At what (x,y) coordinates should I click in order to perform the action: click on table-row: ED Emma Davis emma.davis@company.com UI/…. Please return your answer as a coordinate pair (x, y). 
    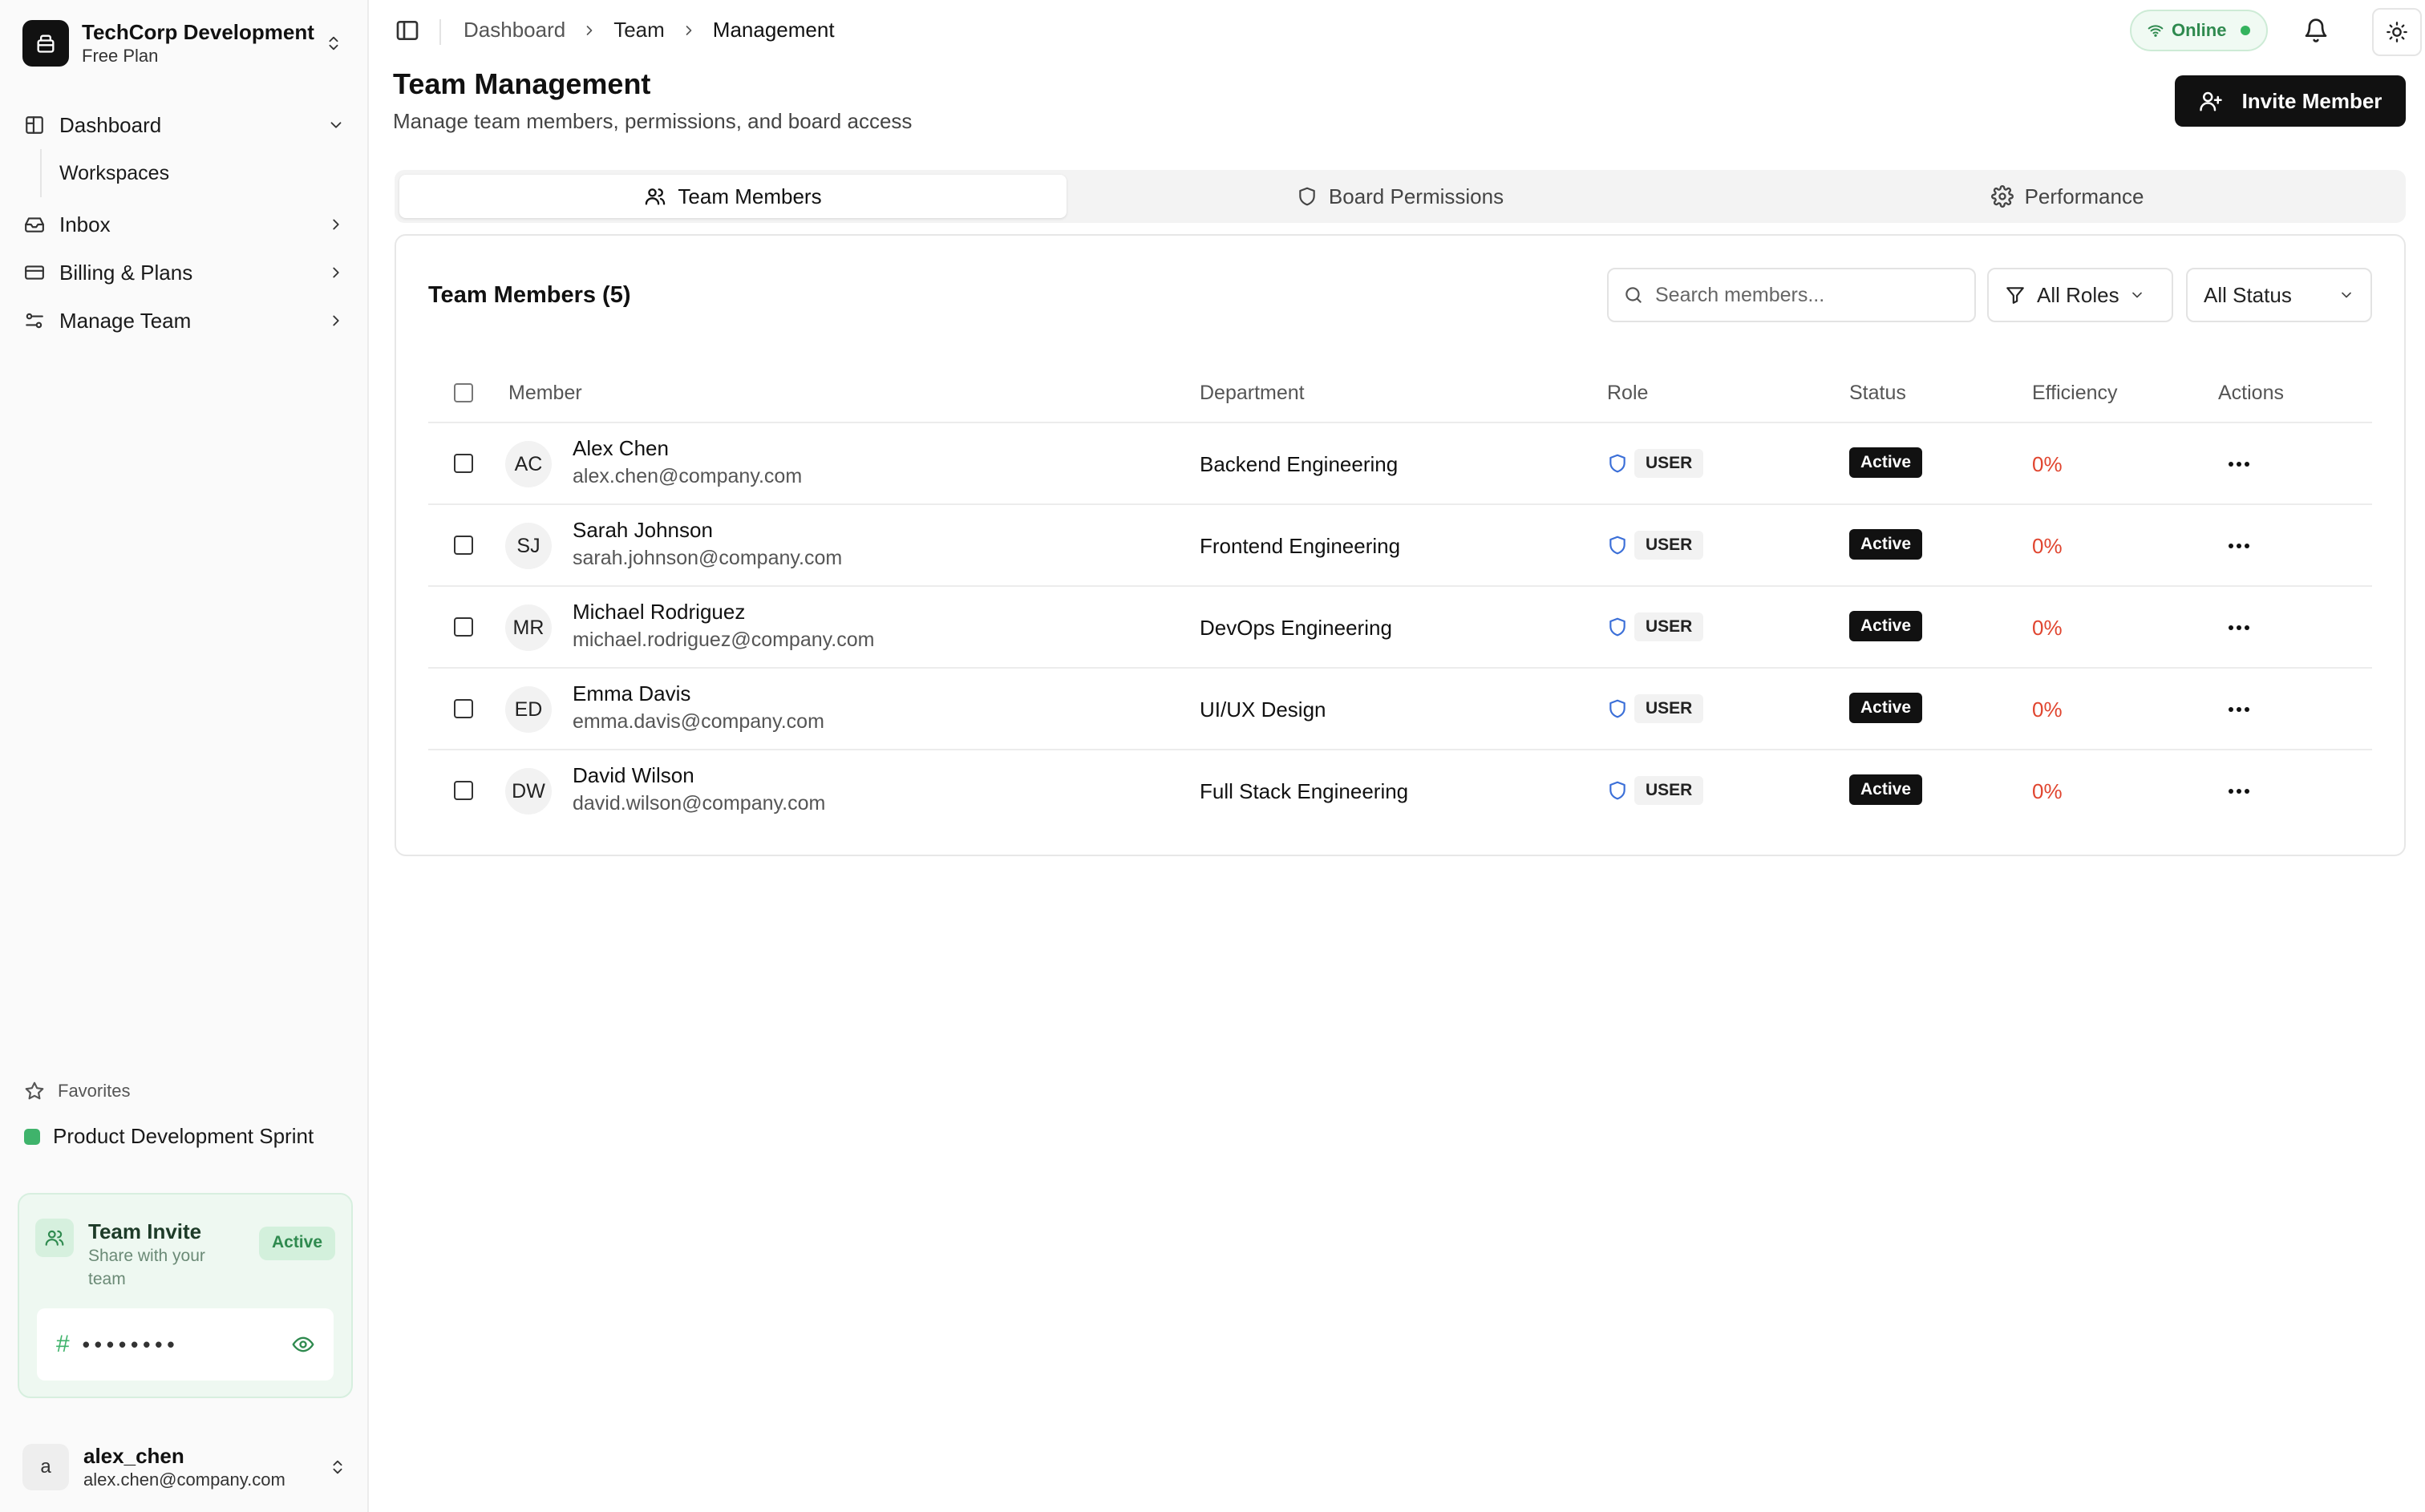
    Looking at the image, I should click on (1400, 709).